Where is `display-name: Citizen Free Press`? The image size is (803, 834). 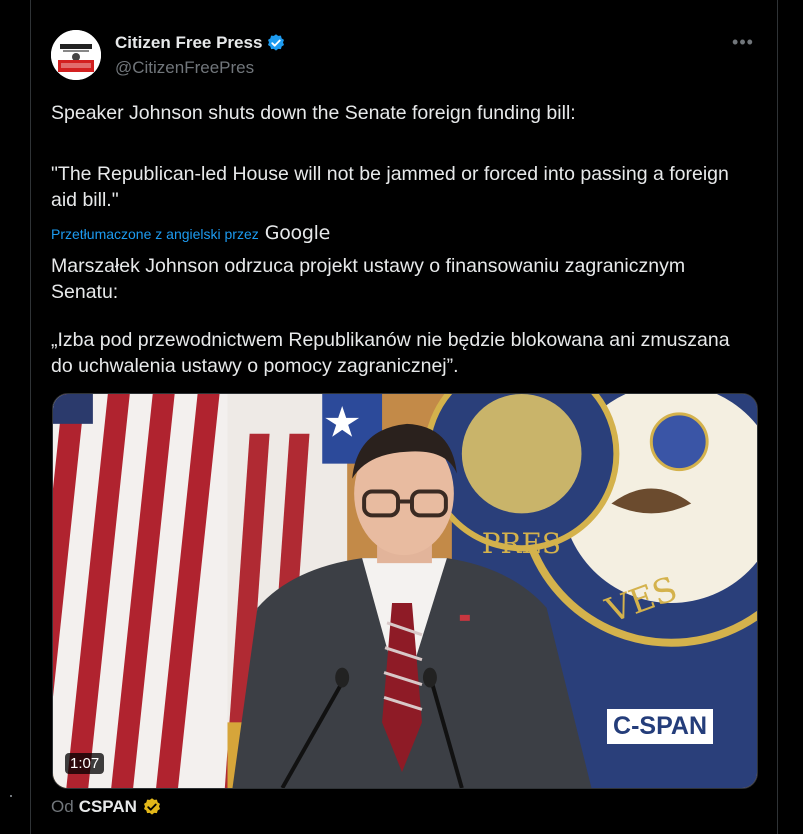
display-name: Citizen Free Press is located at coordinates (188, 43).